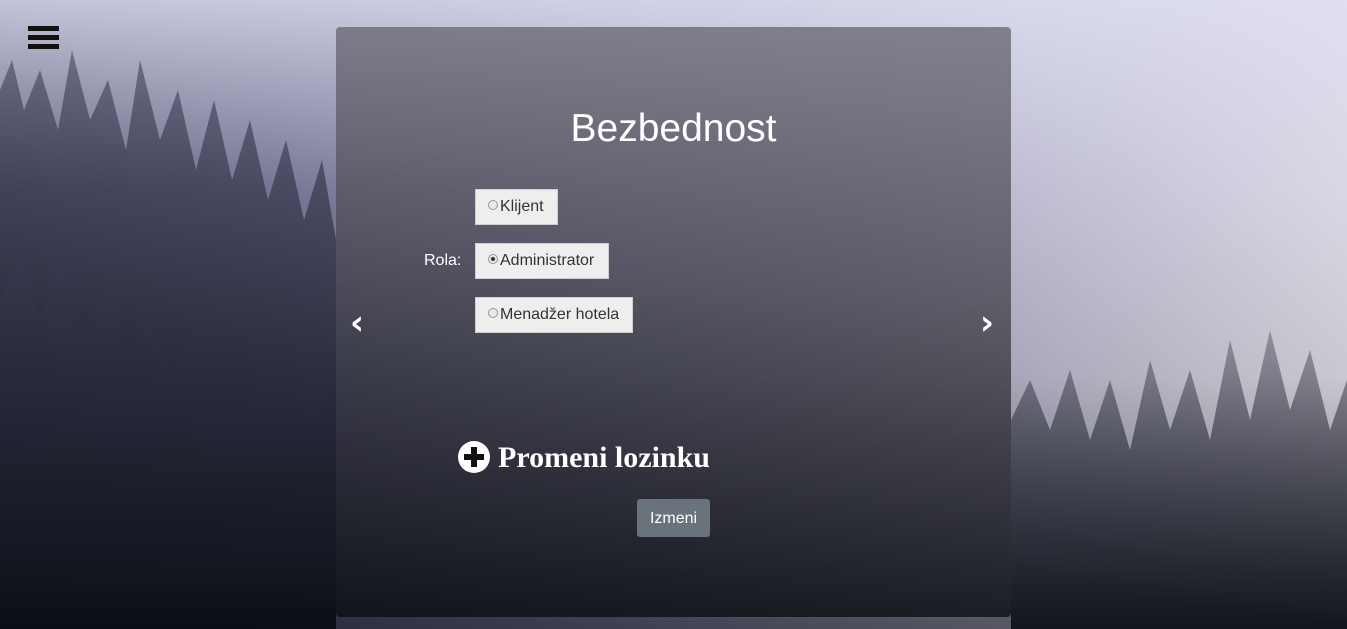  I want to click on radio-checked-icon, so click(493, 258).